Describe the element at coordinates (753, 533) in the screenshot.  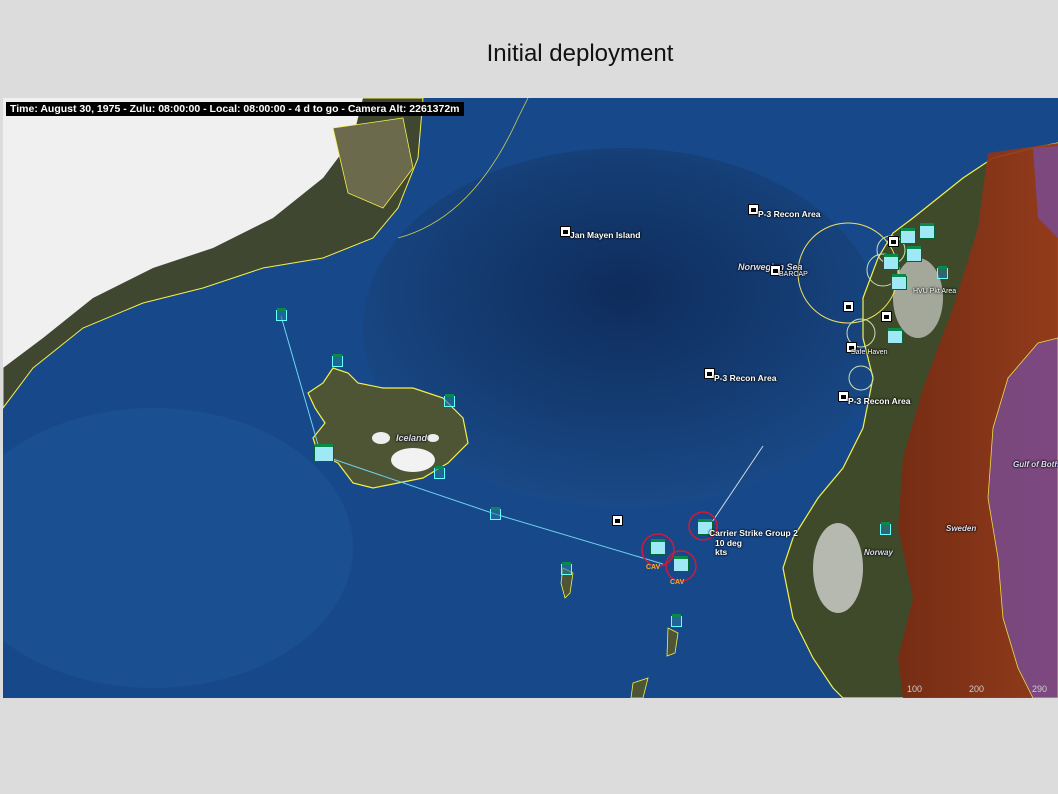
I see `carrier-group-label: Carrier Strike Group 2` at that location.